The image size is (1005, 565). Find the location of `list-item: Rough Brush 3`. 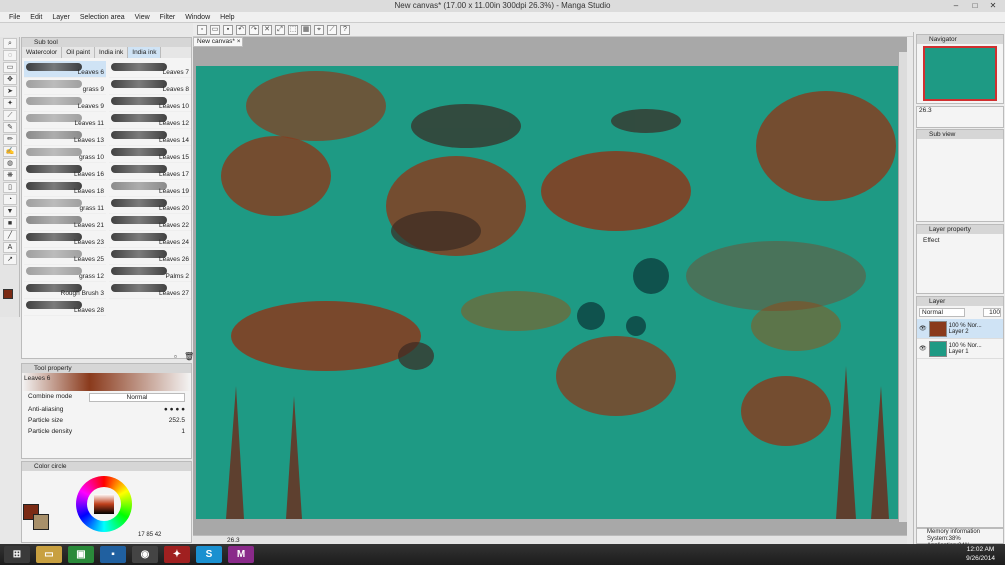

list-item: Rough Brush 3 is located at coordinates (65, 290).